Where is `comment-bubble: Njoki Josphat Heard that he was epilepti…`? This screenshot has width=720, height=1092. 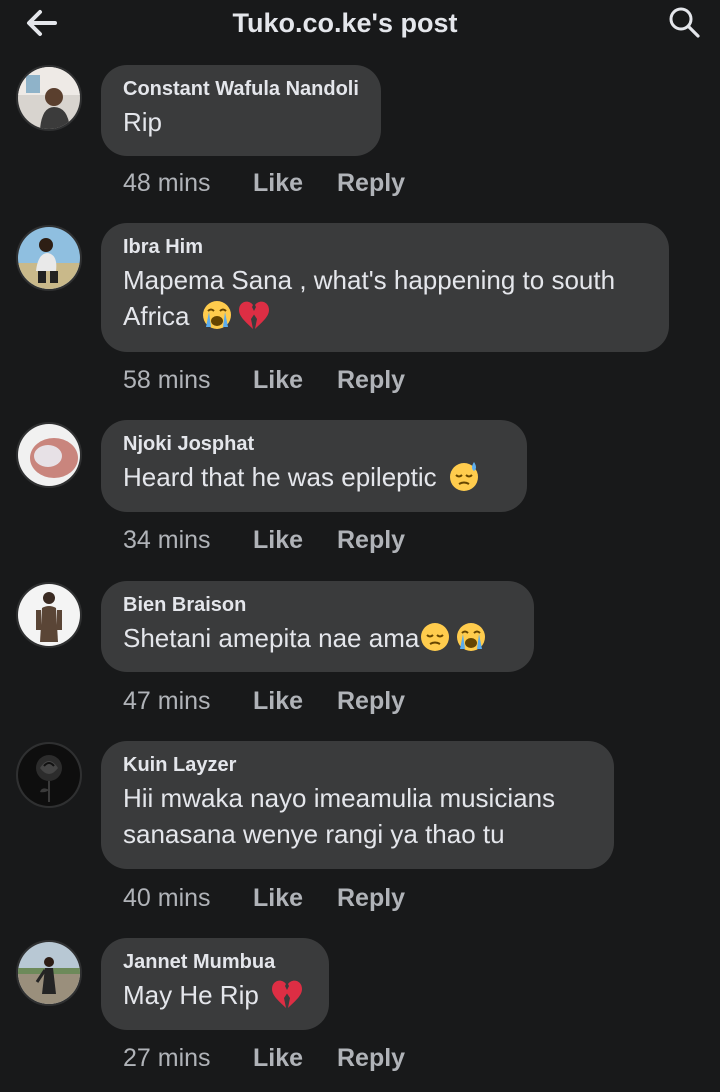 comment-bubble: Njoki Josphat Heard that he was epilepti… is located at coordinates (314, 466).